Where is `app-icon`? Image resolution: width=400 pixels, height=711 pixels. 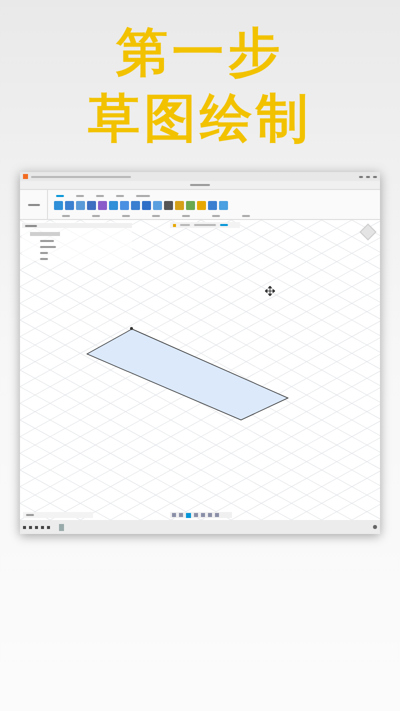 app-icon is located at coordinates (25, 176).